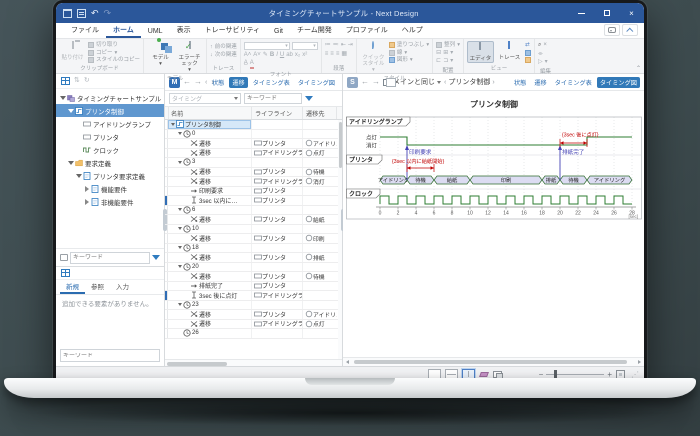  What do you see at coordinates (110, 257) in the screenshot?
I see `tree-search-input` at bounding box center [110, 257].